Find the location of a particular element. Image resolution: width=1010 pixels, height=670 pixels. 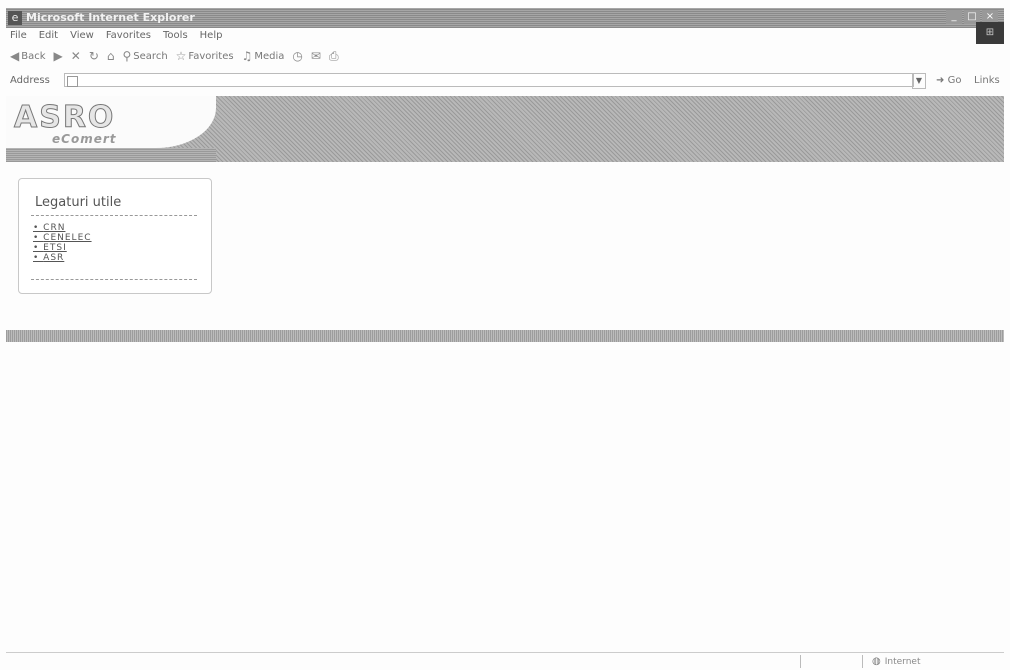

back-button: ◀ Back is located at coordinates (28, 56).